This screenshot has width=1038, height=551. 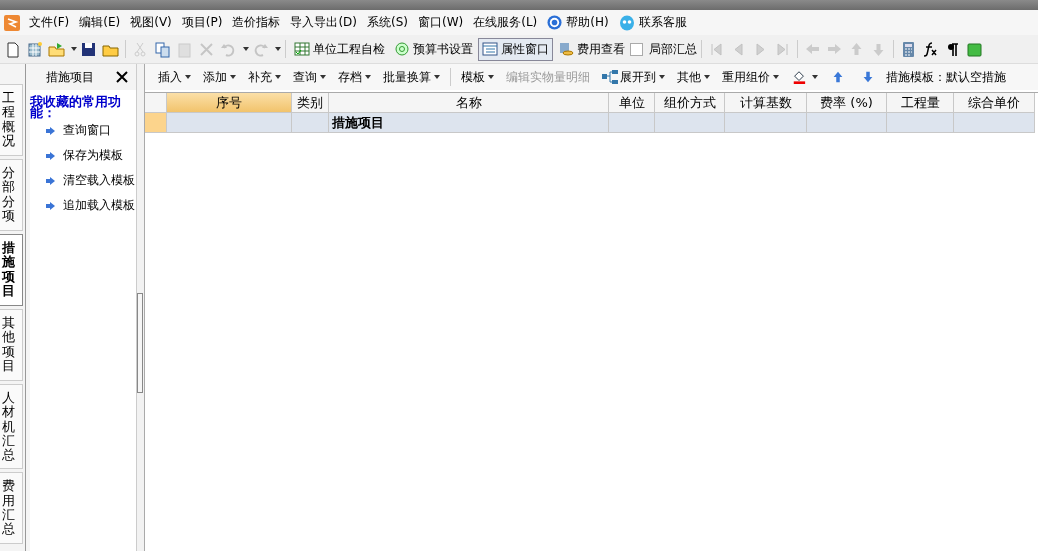 What do you see at coordinates (578, 22) in the screenshot?
I see `menu-item: 帮助(H)` at bounding box center [578, 22].